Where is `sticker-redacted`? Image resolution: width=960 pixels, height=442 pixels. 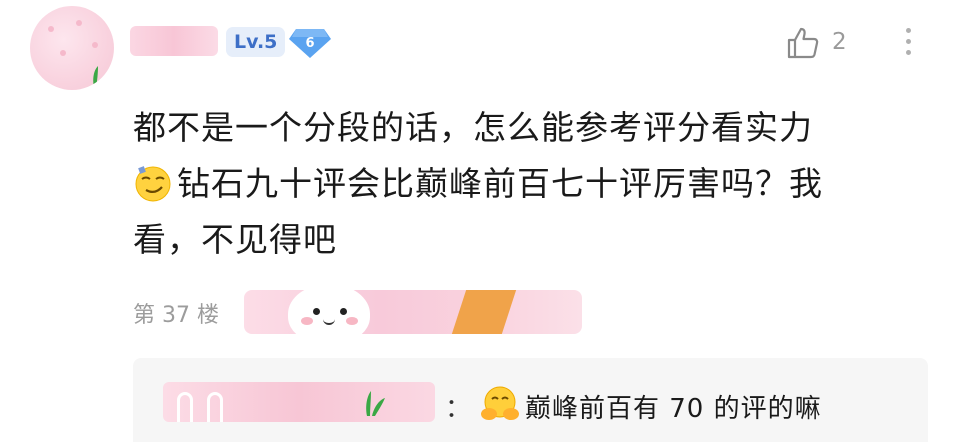
sticker-redacted is located at coordinates (413, 312).